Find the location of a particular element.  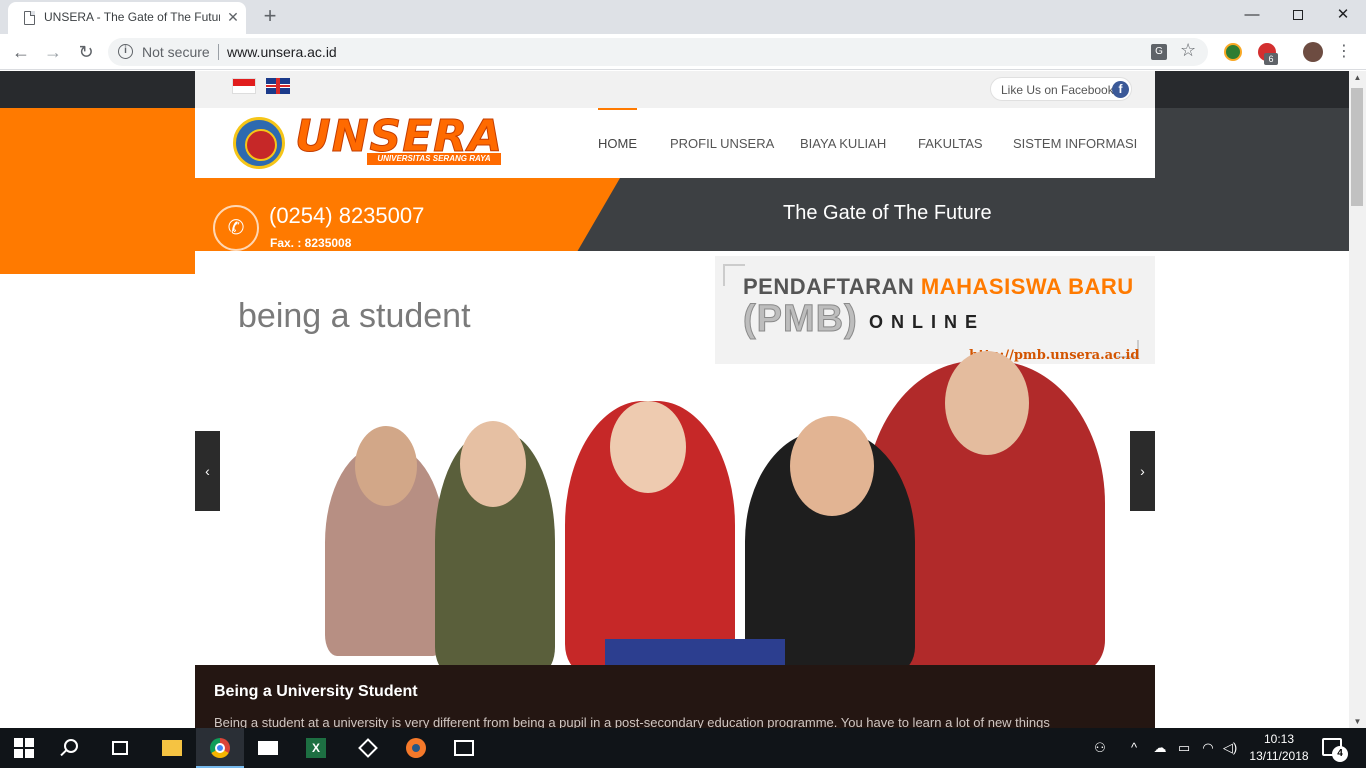

nav-fakultas: FAKULTAS is located at coordinates (950, 143).